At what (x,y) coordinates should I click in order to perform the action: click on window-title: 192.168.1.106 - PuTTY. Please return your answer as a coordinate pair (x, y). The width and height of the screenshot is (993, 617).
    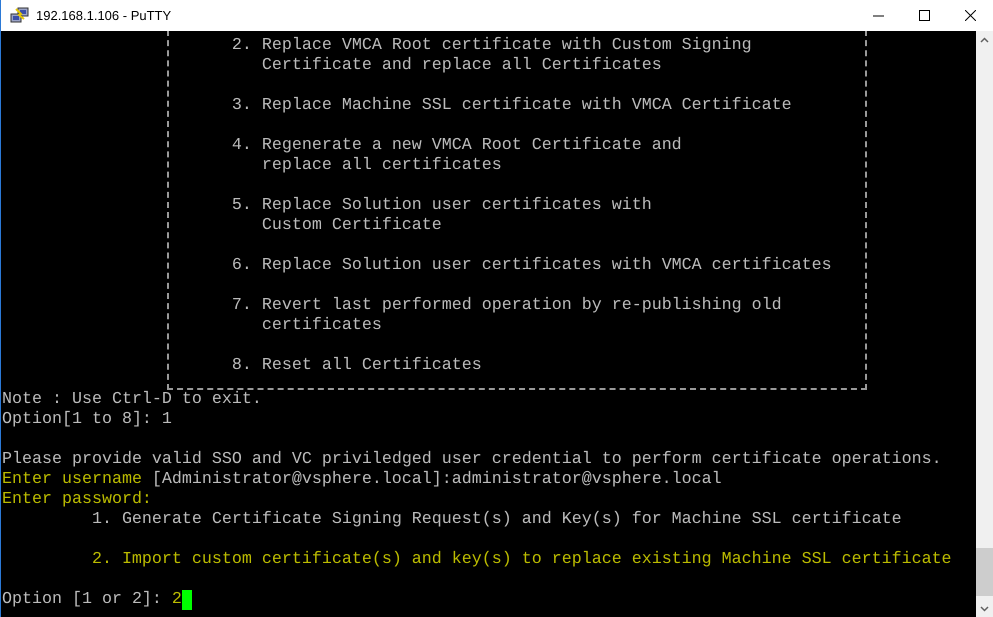
    Looking at the image, I should click on (104, 15).